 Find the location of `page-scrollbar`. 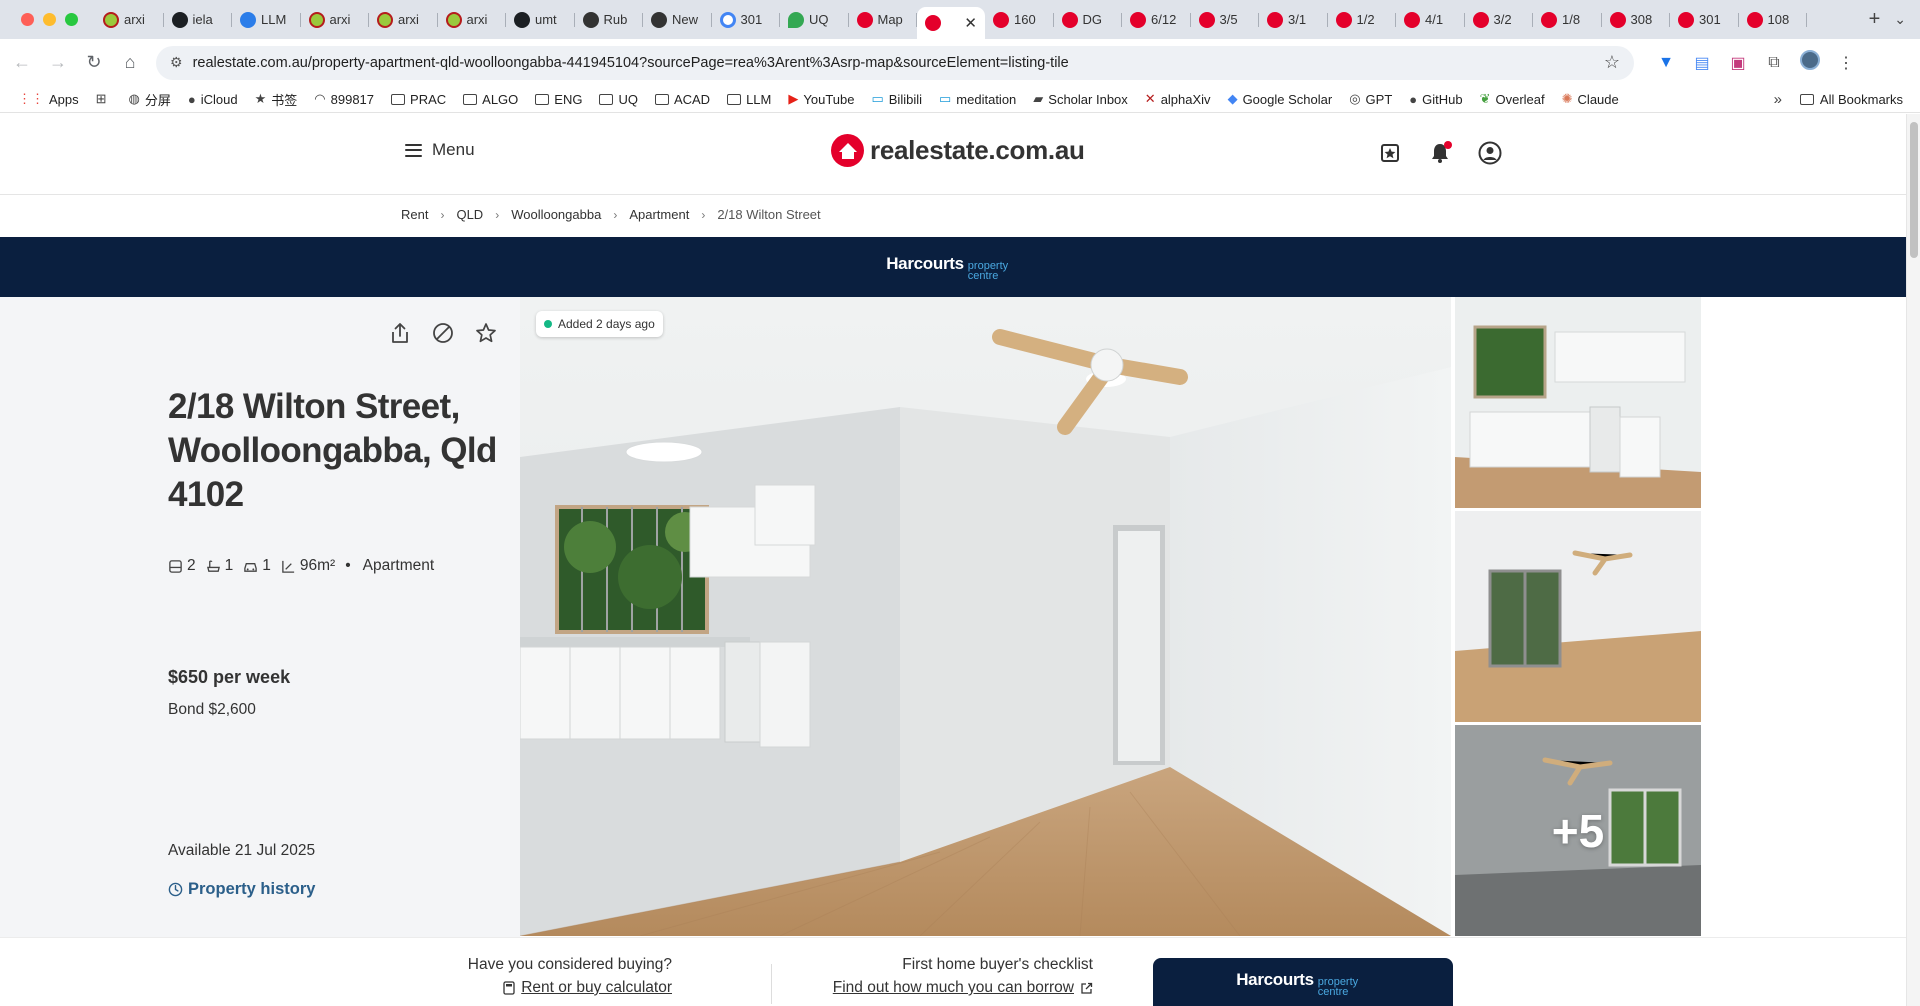

page-scrollbar is located at coordinates (1913, 560).